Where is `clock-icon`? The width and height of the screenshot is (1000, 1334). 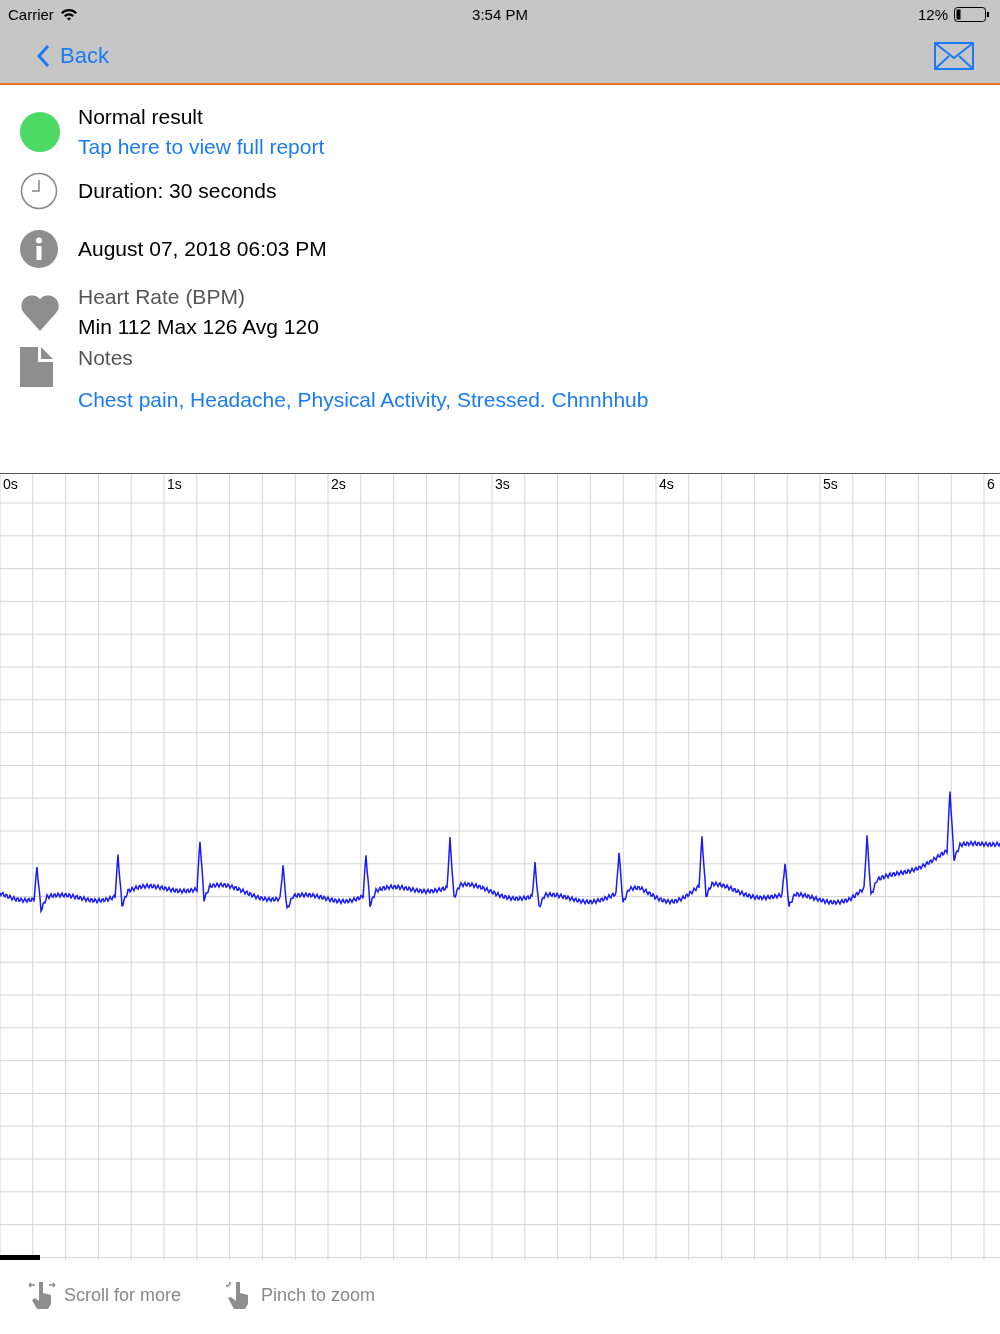
clock-icon is located at coordinates (39, 191).